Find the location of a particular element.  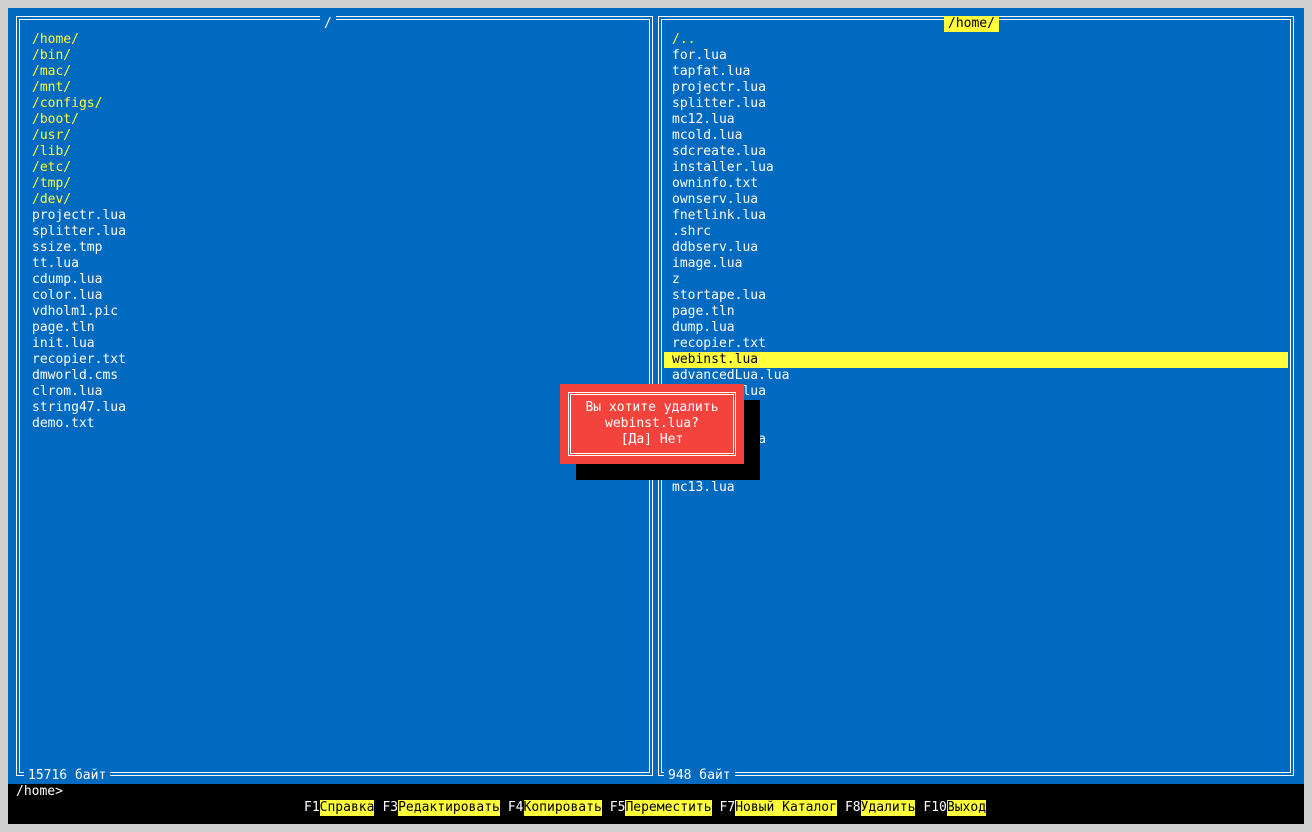

directory-item: /etc/ is located at coordinates (334, 168).